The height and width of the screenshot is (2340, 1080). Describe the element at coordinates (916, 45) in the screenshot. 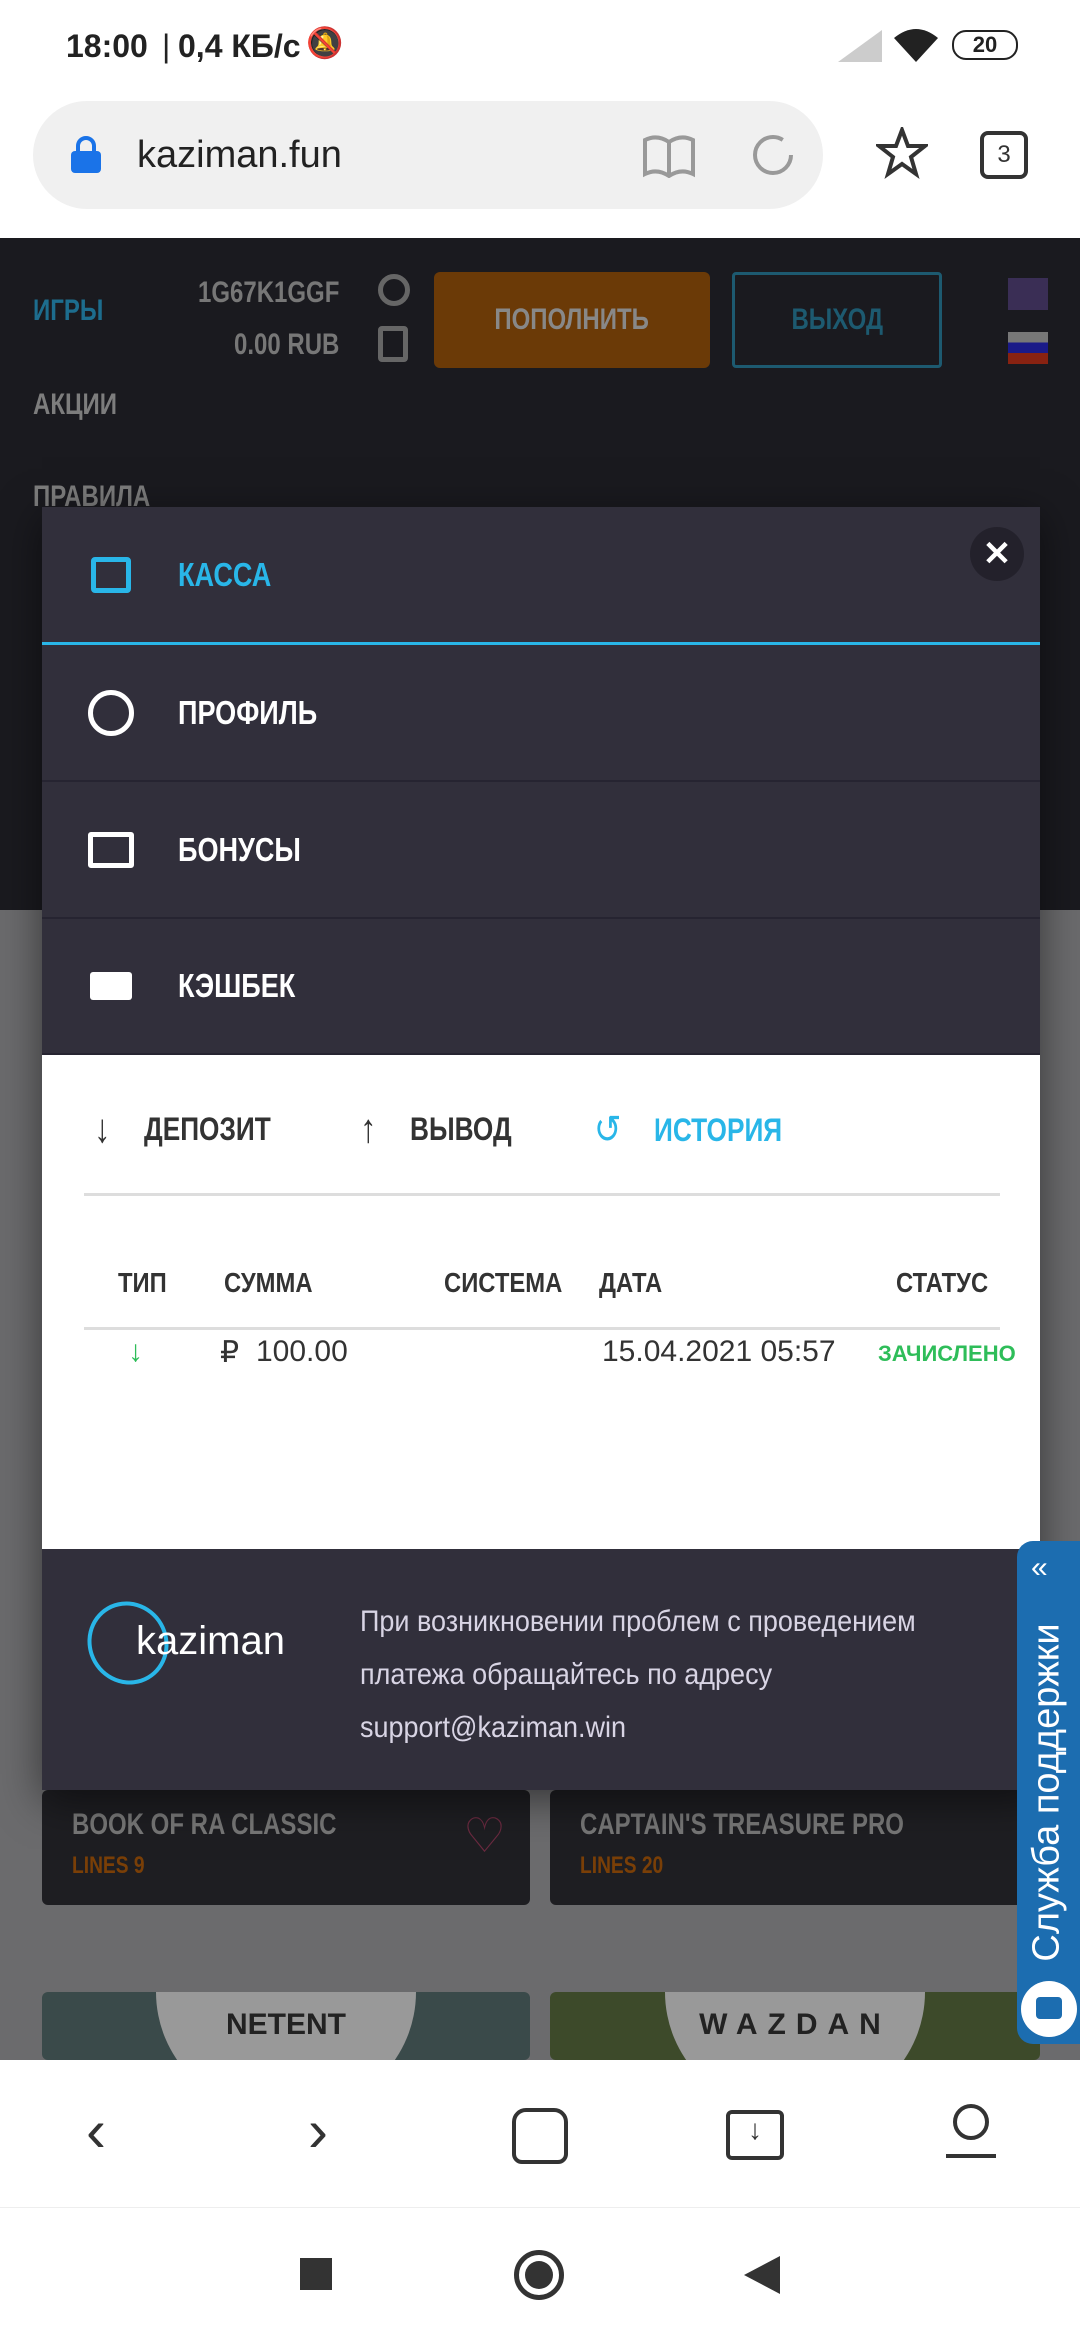

I see `wifi-icon` at that location.